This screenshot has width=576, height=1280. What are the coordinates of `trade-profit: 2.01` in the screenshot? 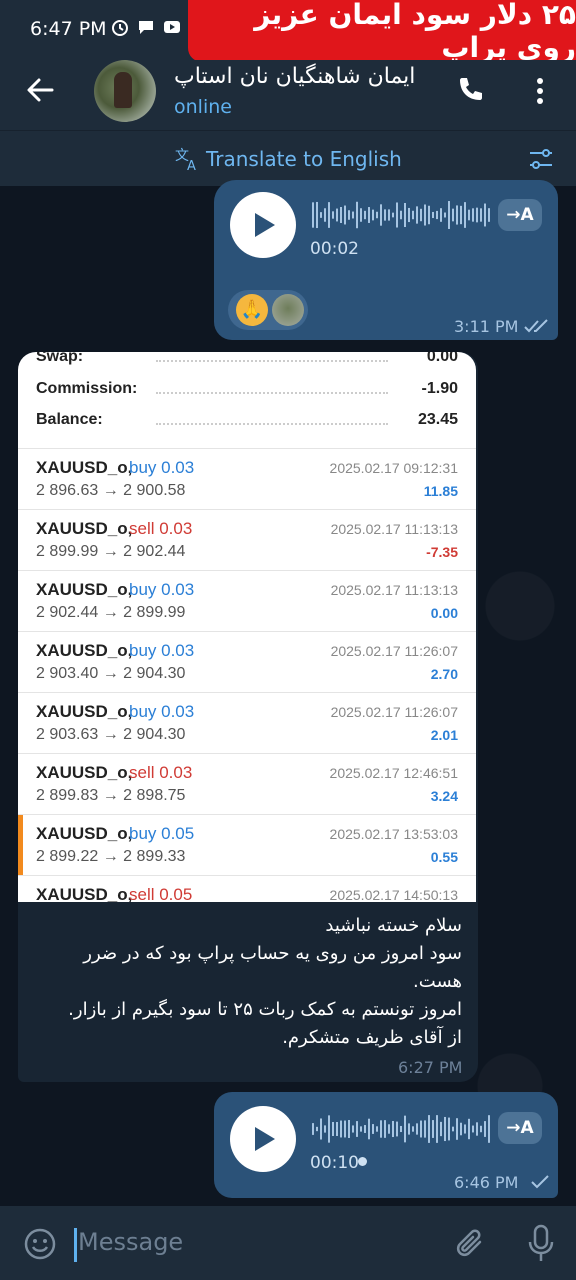 It's located at (444, 735).